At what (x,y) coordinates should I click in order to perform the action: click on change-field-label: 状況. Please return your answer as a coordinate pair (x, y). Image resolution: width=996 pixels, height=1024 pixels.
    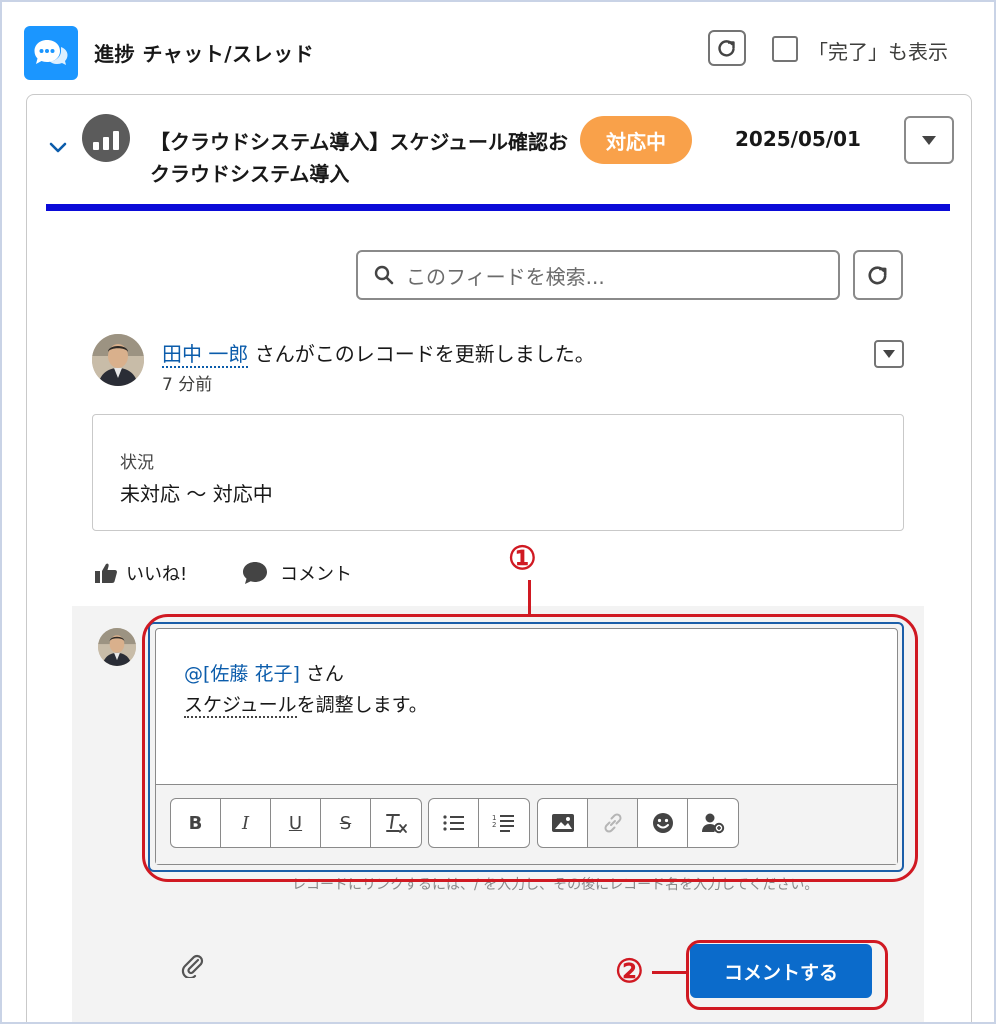
    Looking at the image, I should click on (137, 463).